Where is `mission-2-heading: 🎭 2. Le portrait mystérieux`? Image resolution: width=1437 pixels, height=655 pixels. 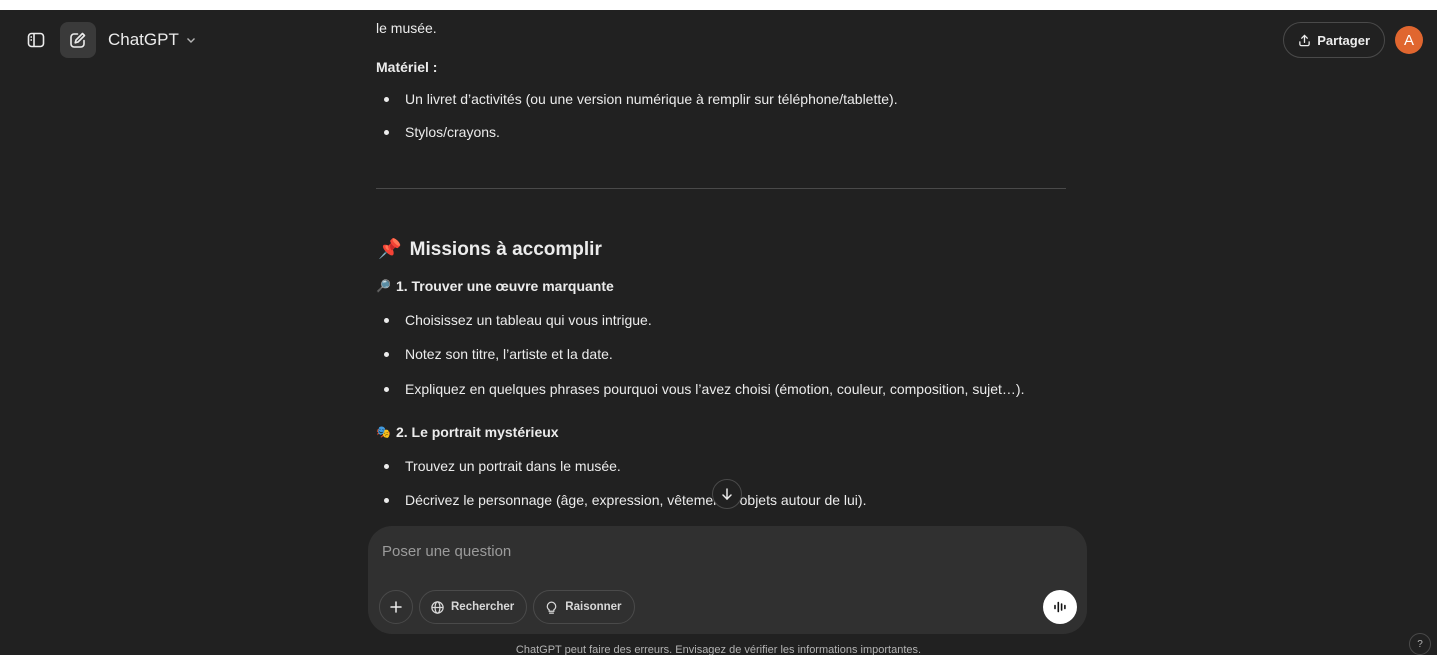
mission-2-heading: 🎭 2. Le portrait mystérieux is located at coordinates (467, 432).